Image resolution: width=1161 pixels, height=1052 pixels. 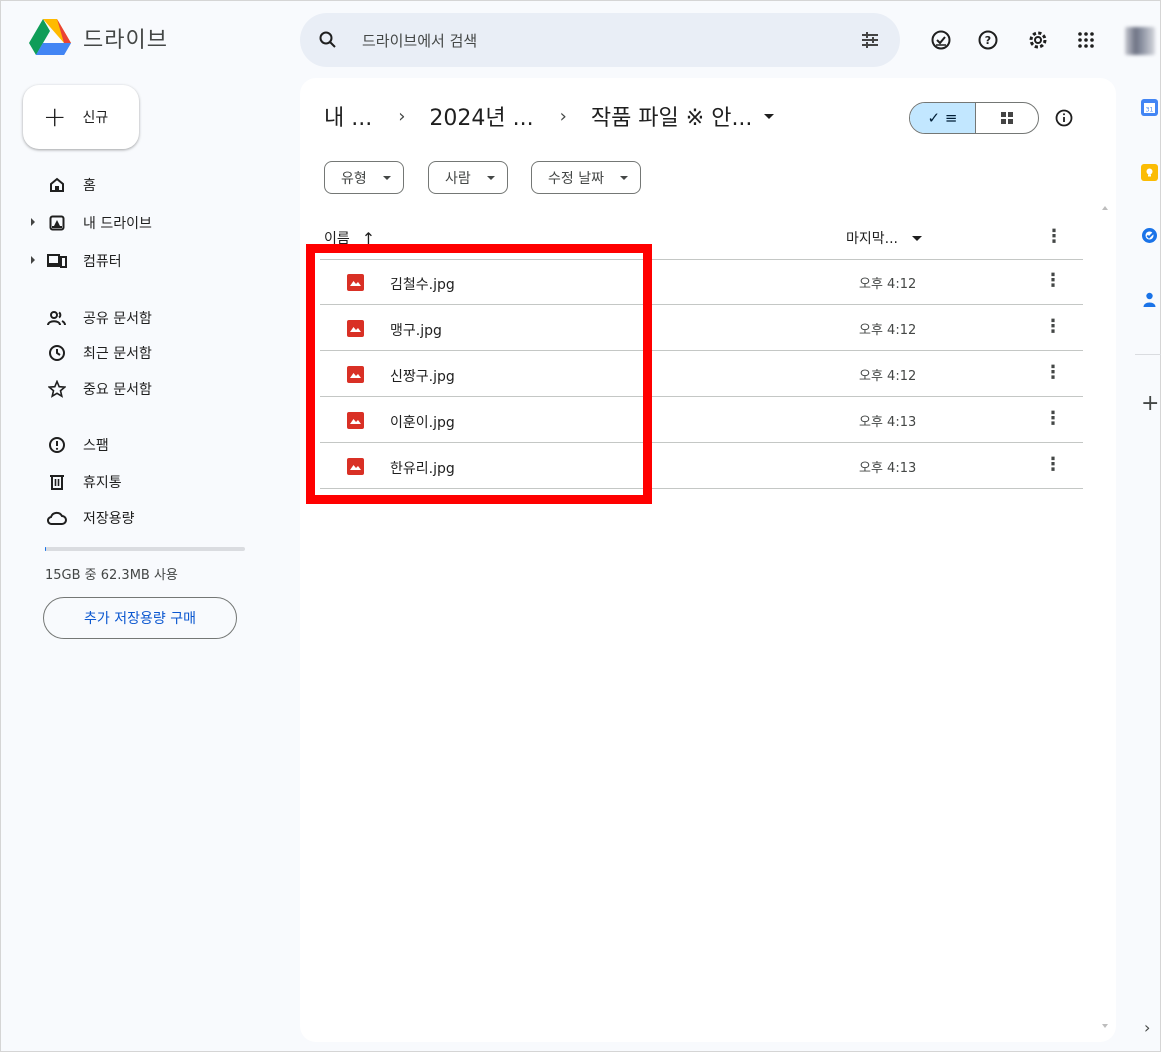 I want to click on home-icon, so click(x=57, y=185).